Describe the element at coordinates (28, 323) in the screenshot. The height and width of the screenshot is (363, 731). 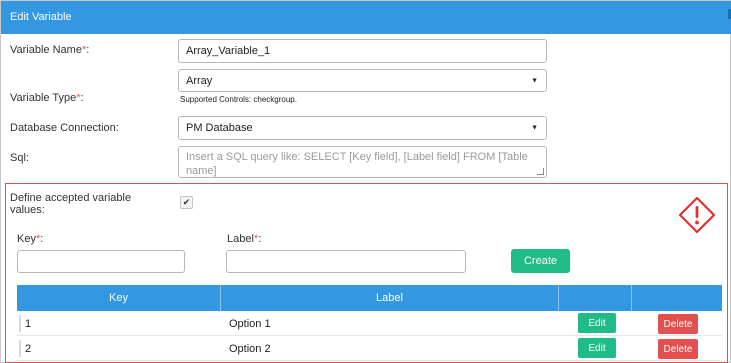
I see `row-key: 1` at that location.